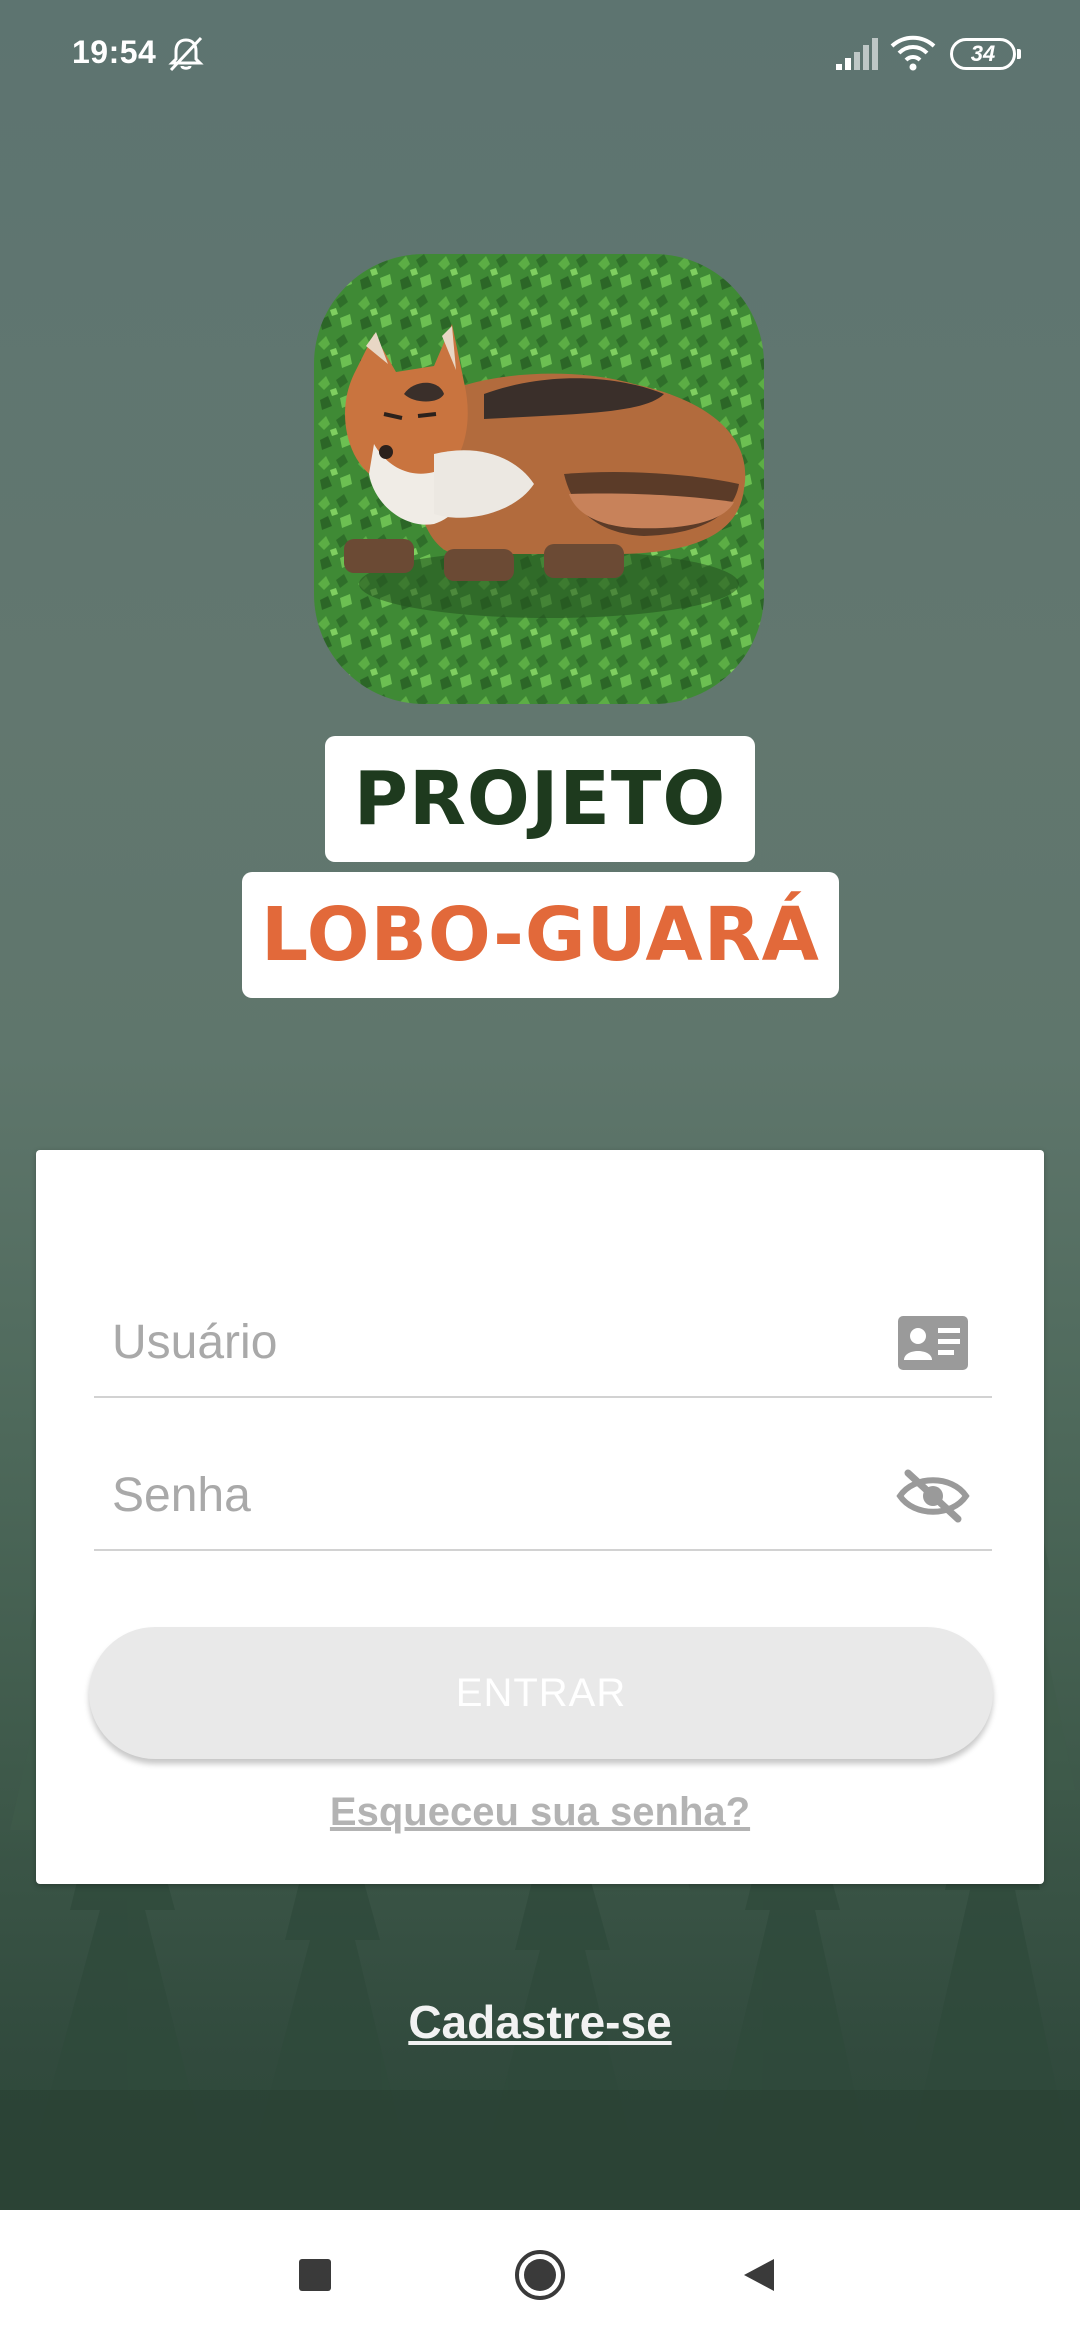  What do you see at coordinates (933, 1343) in the screenshot?
I see `id-card-icon` at bounding box center [933, 1343].